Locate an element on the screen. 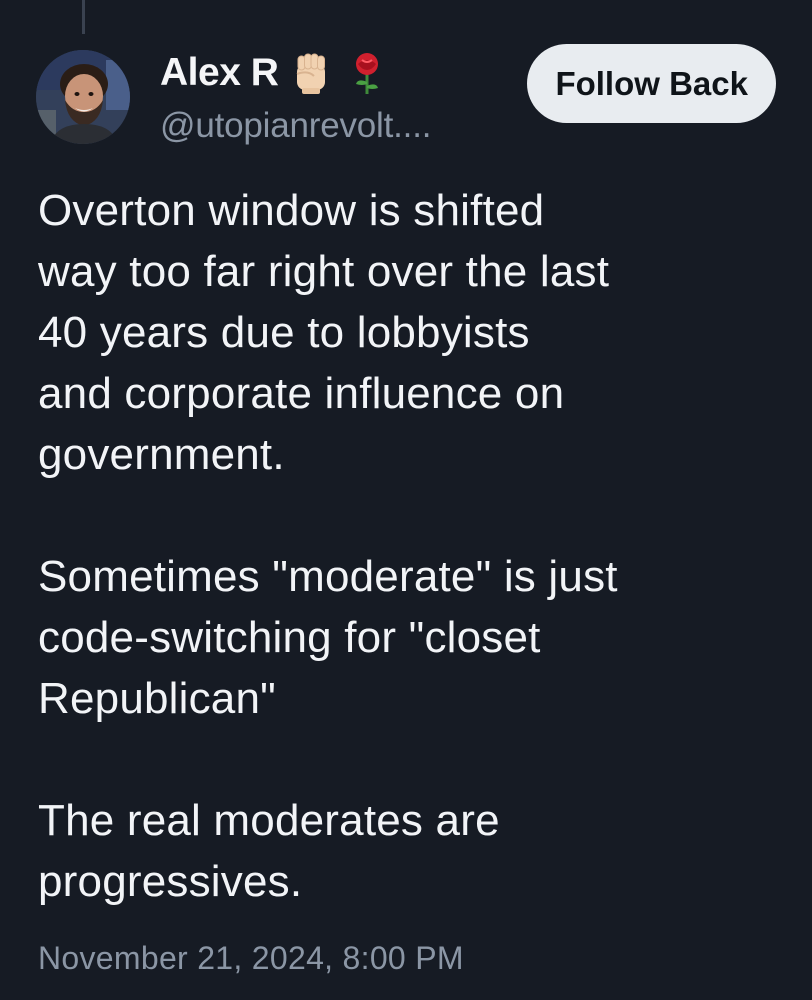 This screenshot has width=812, height=1000. avatar-image is located at coordinates (83, 97).